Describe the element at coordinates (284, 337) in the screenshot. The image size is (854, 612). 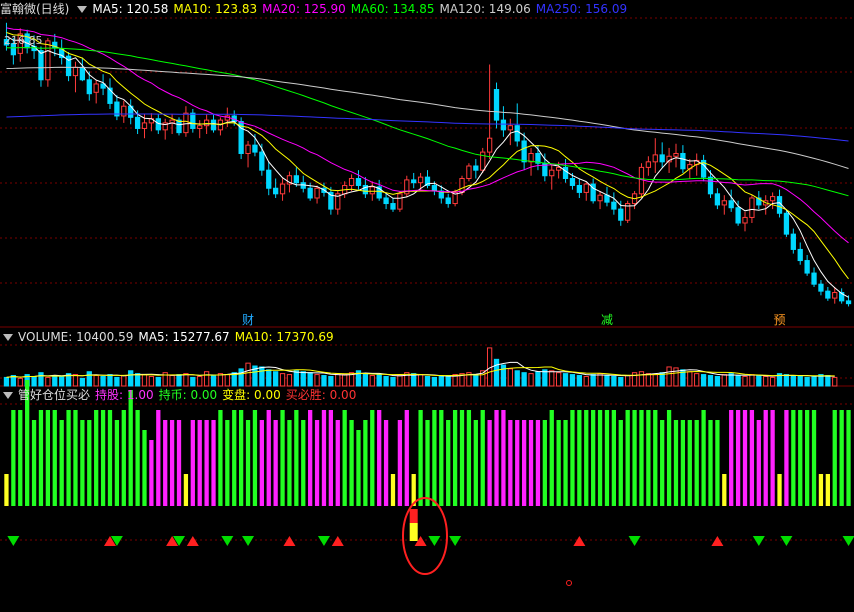
I see `volume-ma-legend-item: MA10: 17370.69` at that location.